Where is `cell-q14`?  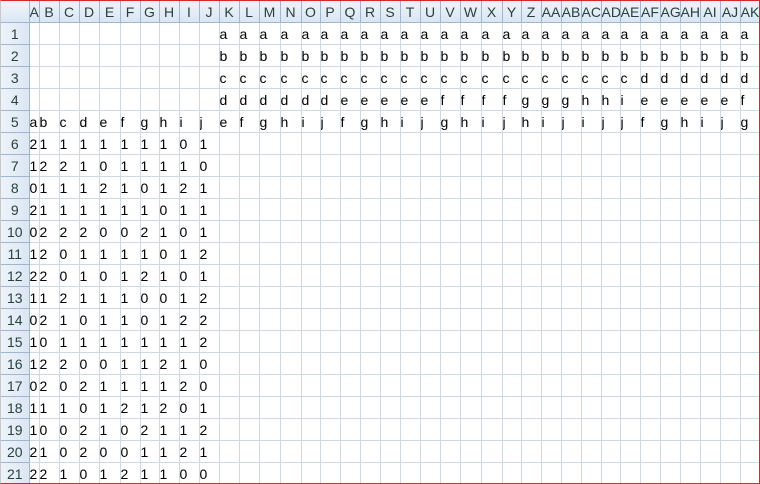 cell-q14 is located at coordinates (350, 319).